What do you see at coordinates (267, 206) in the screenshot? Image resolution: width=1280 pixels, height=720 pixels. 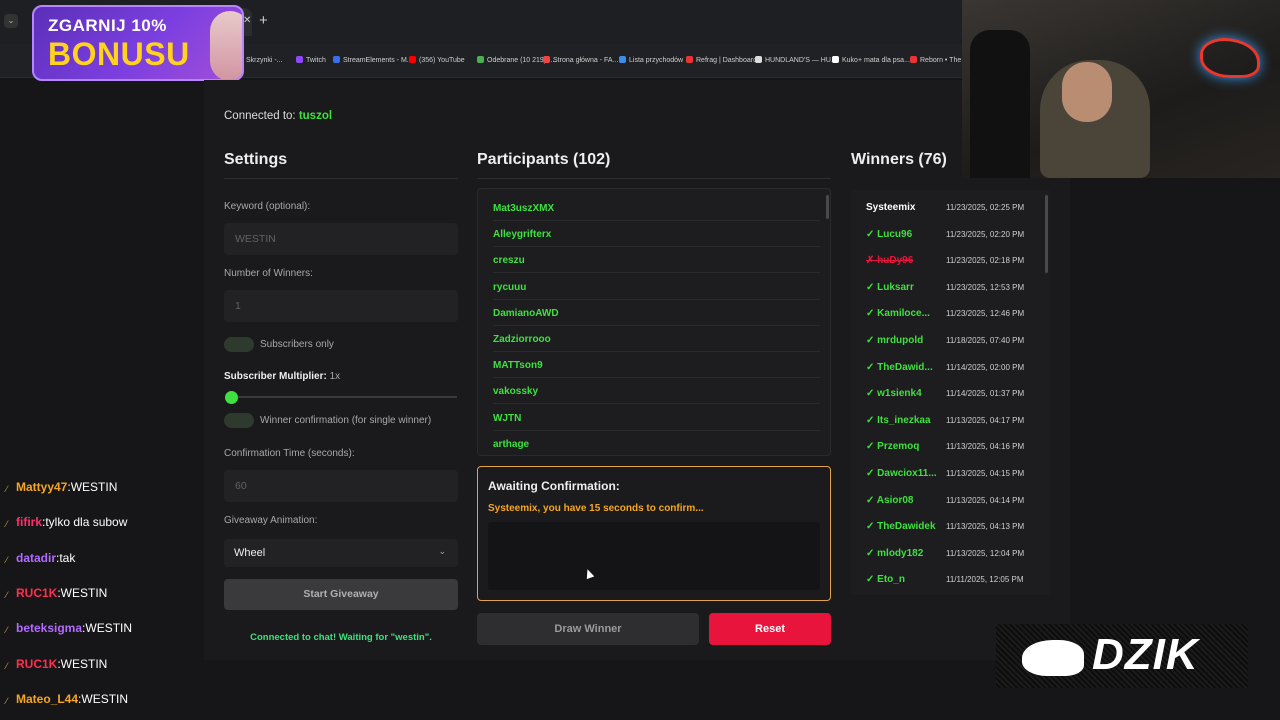 I see `keyword-label: Keyword (optional):` at bounding box center [267, 206].